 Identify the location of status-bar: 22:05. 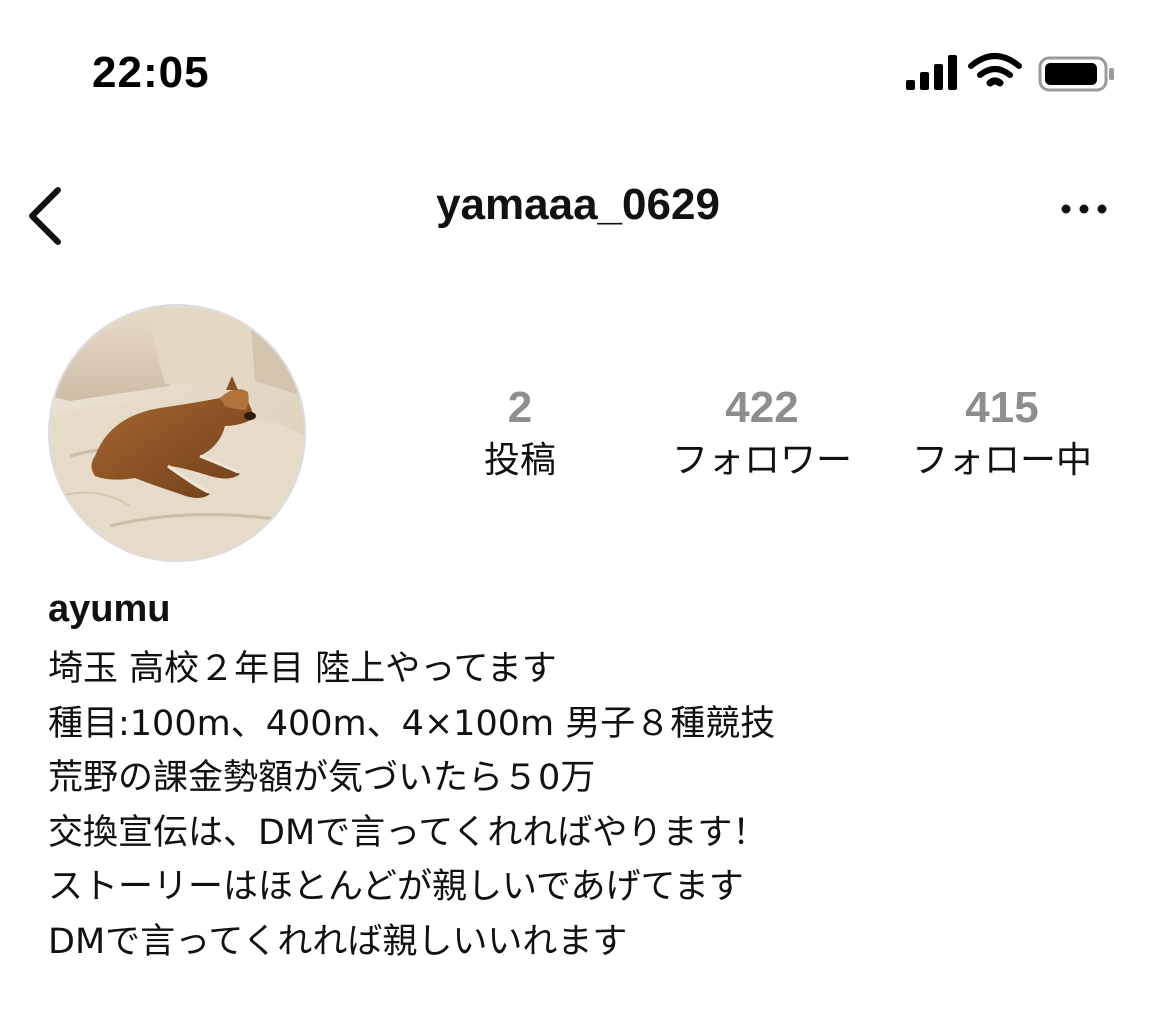
(578, 75).